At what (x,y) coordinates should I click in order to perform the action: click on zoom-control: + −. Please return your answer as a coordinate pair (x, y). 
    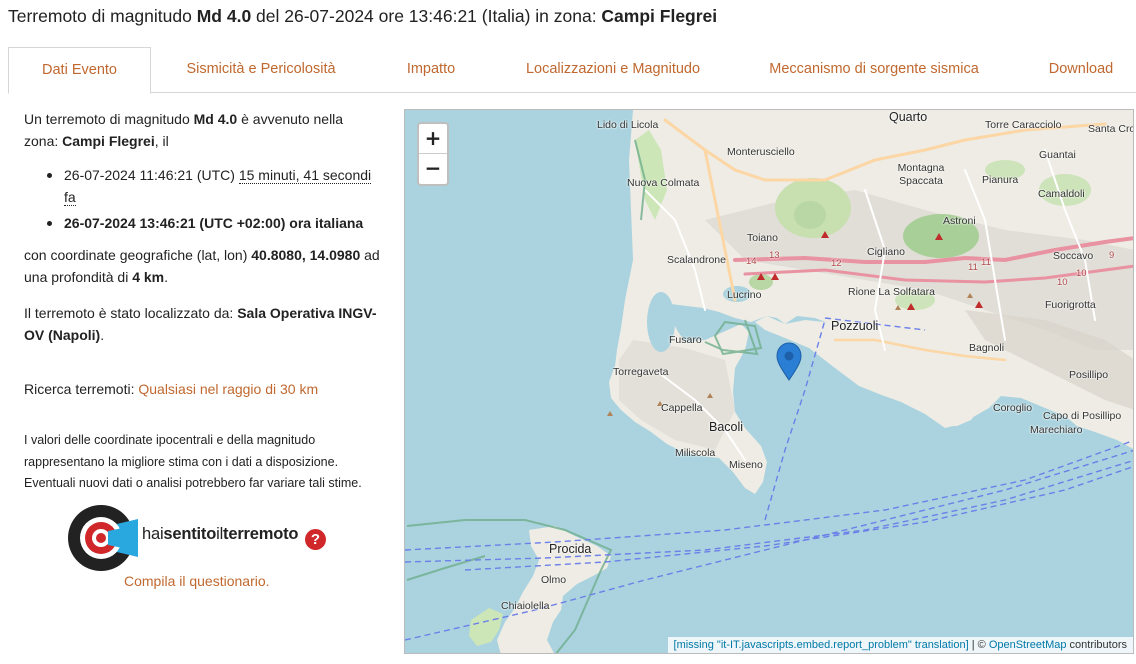
    Looking at the image, I should click on (433, 154).